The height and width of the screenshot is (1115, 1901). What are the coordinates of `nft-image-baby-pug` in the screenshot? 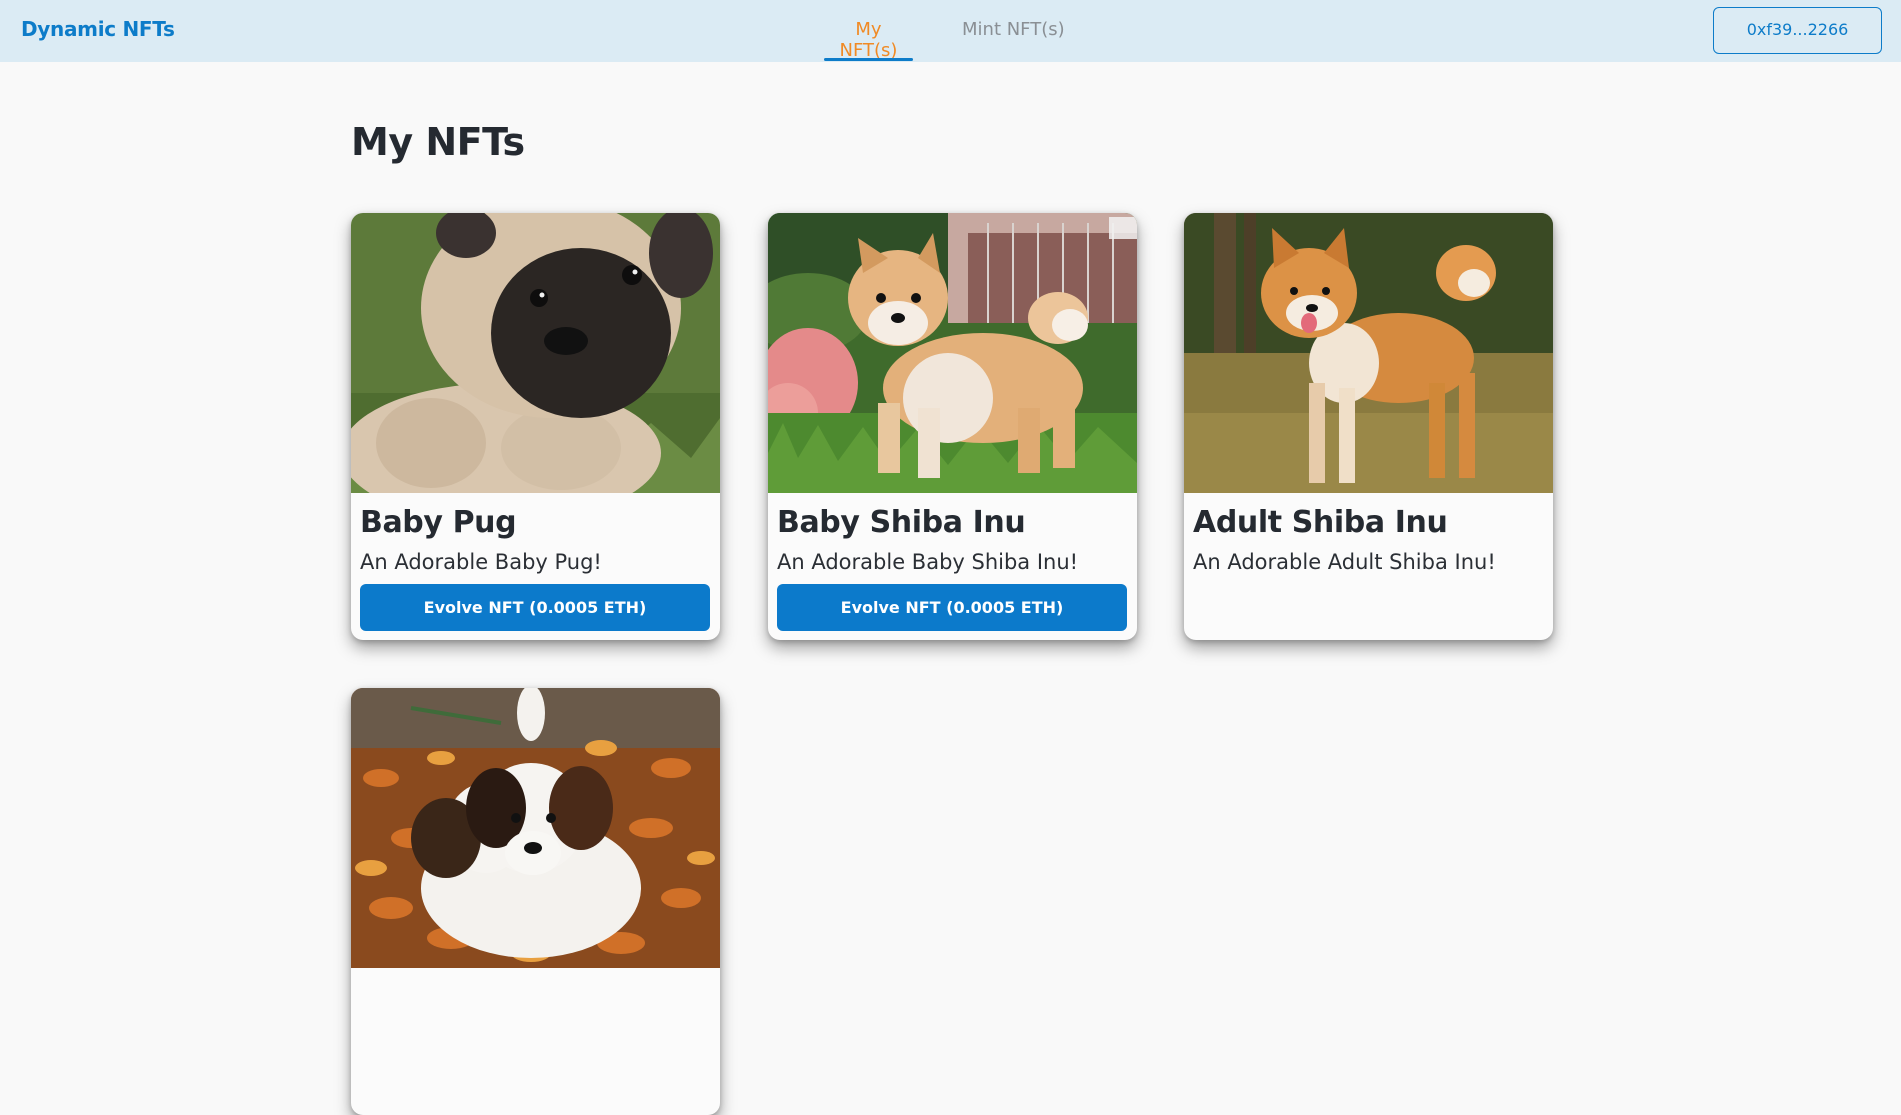 It's located at (535, 353).